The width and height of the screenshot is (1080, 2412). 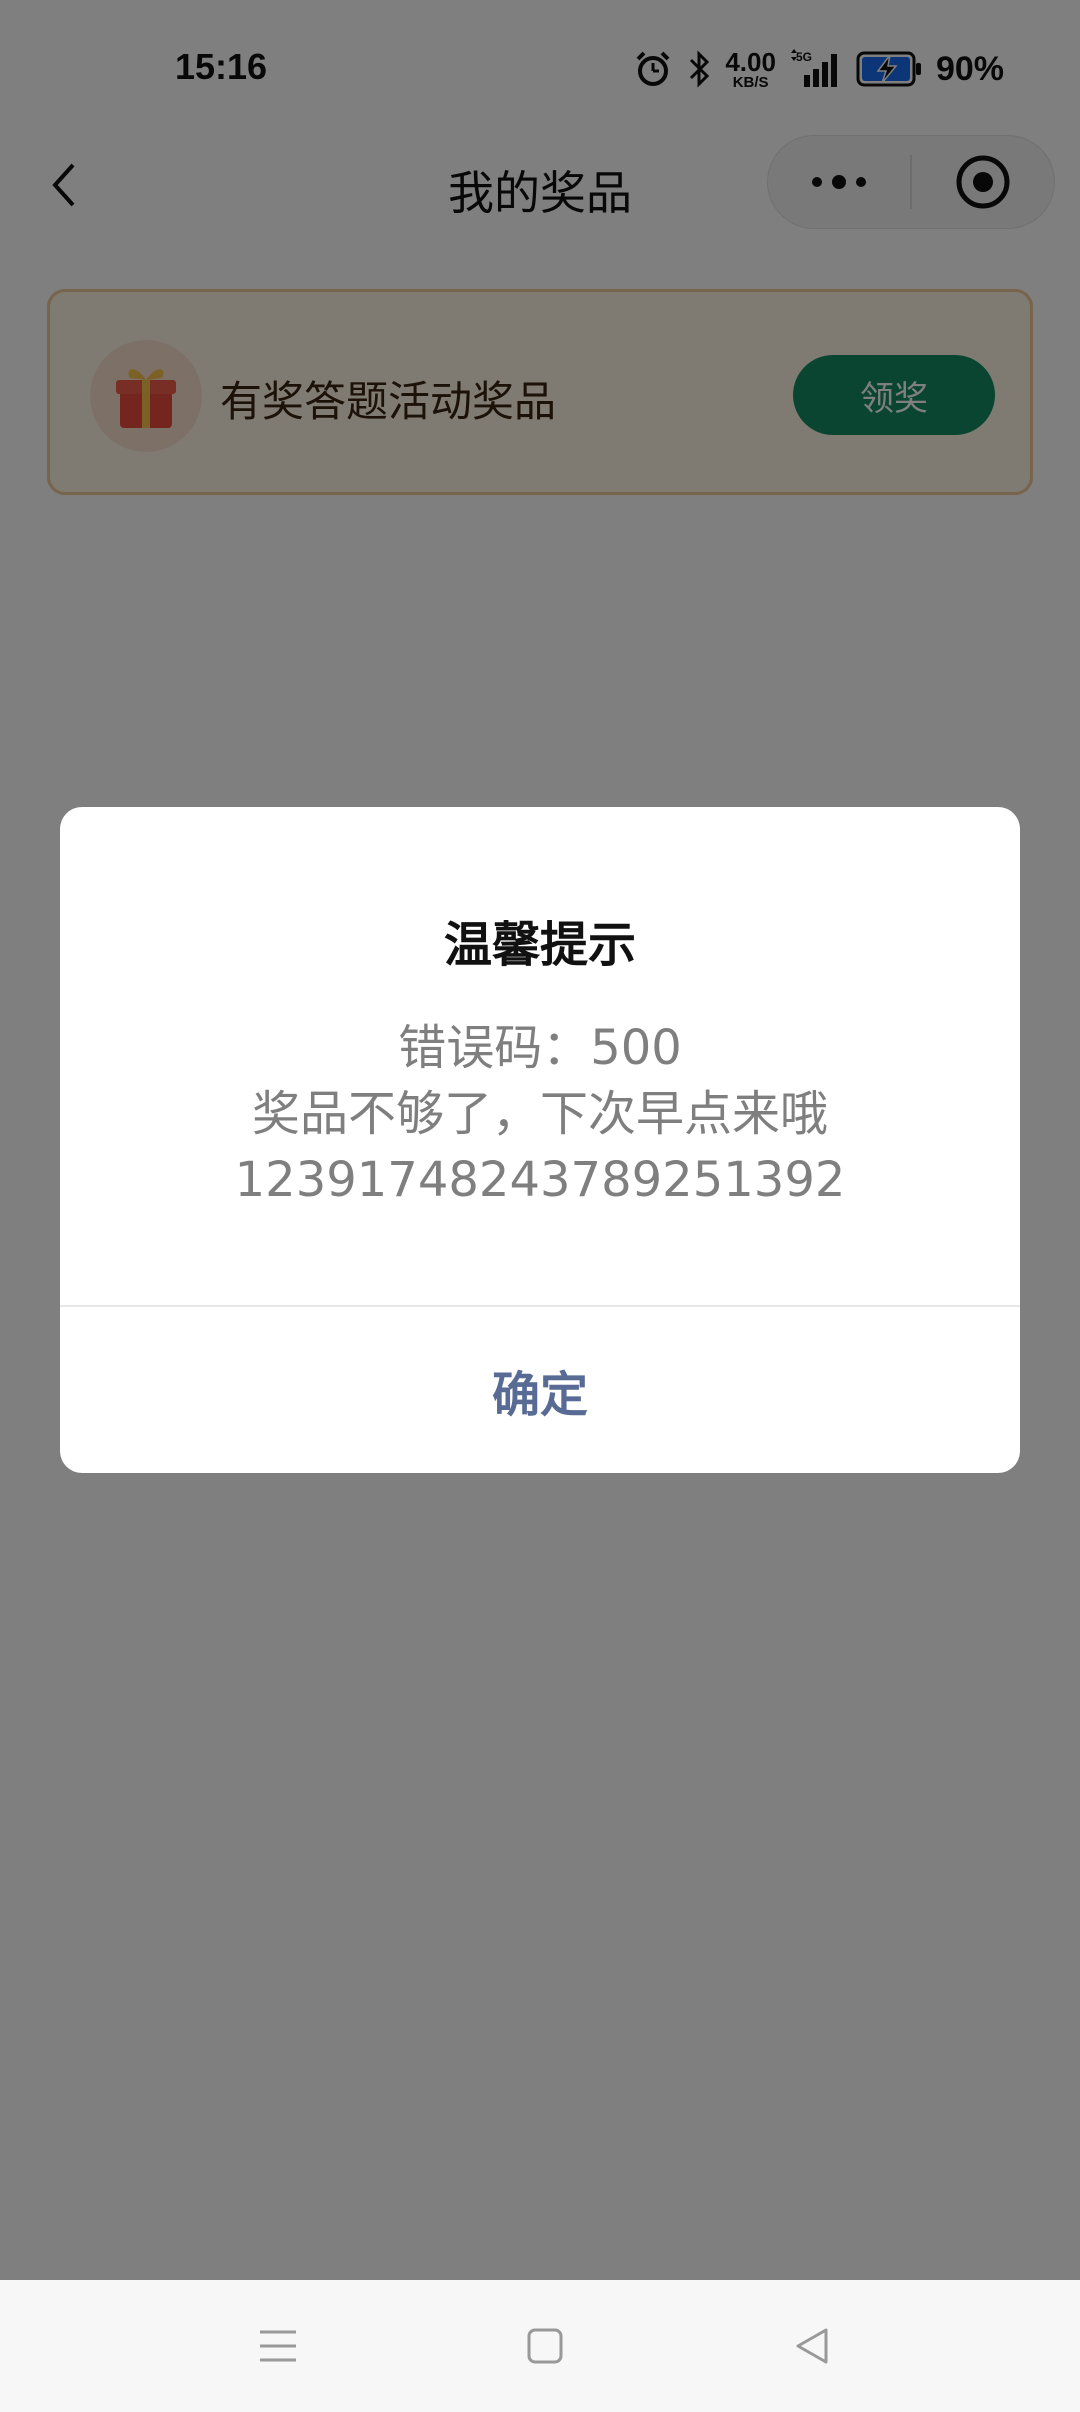 What do you see at coordinates (539, 945) in the screenshot?
I see `dialog-title: 温馨提示` at bounding box center [539, 945].